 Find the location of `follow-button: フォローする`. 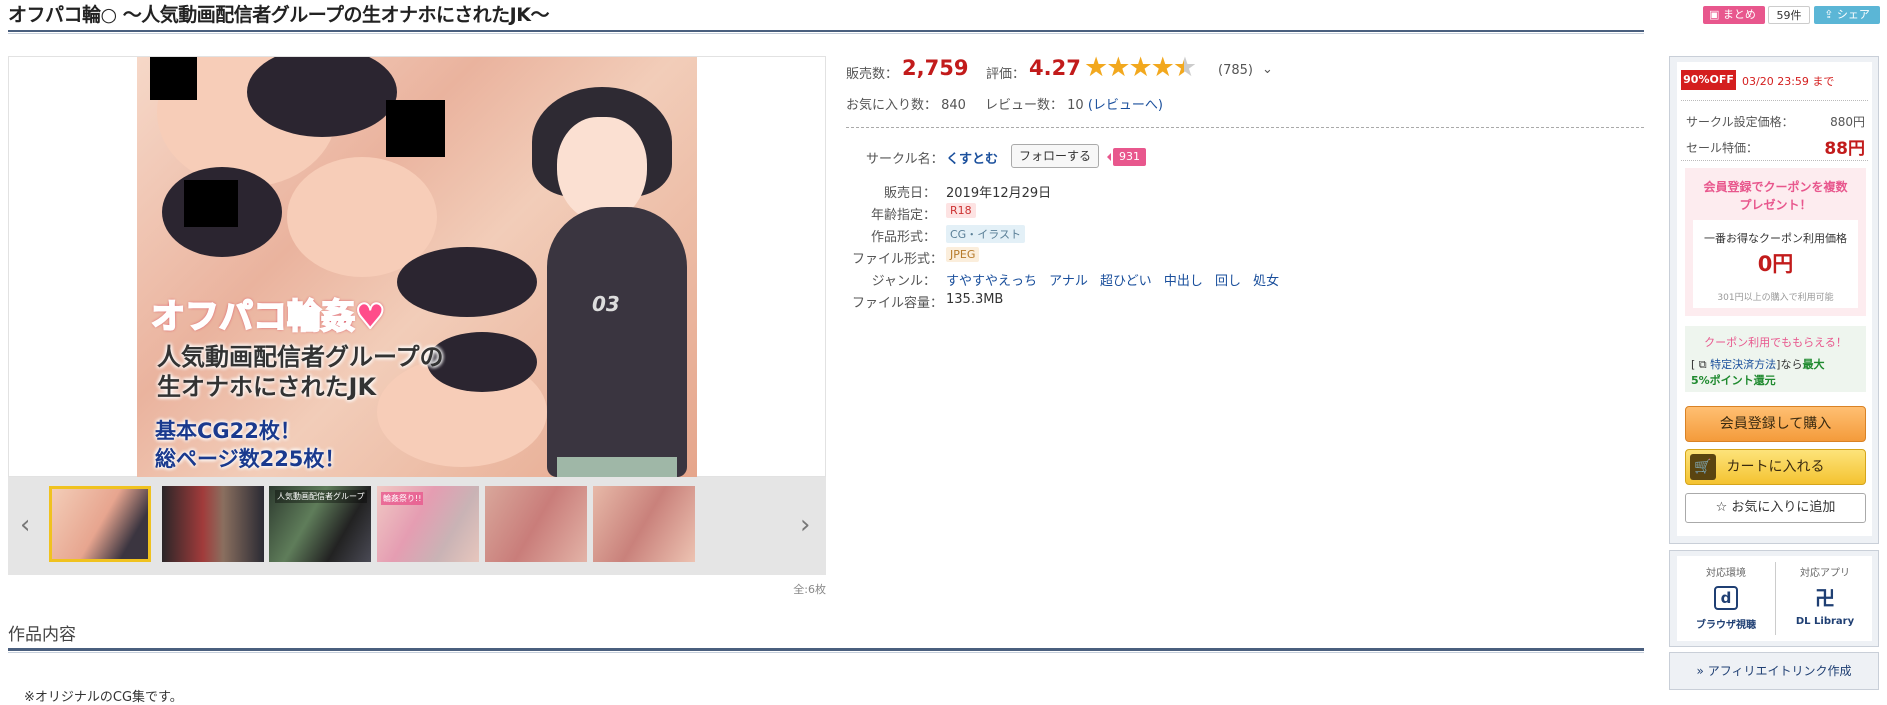

follow-button: フォローする is located at coordinates (1055, 156).